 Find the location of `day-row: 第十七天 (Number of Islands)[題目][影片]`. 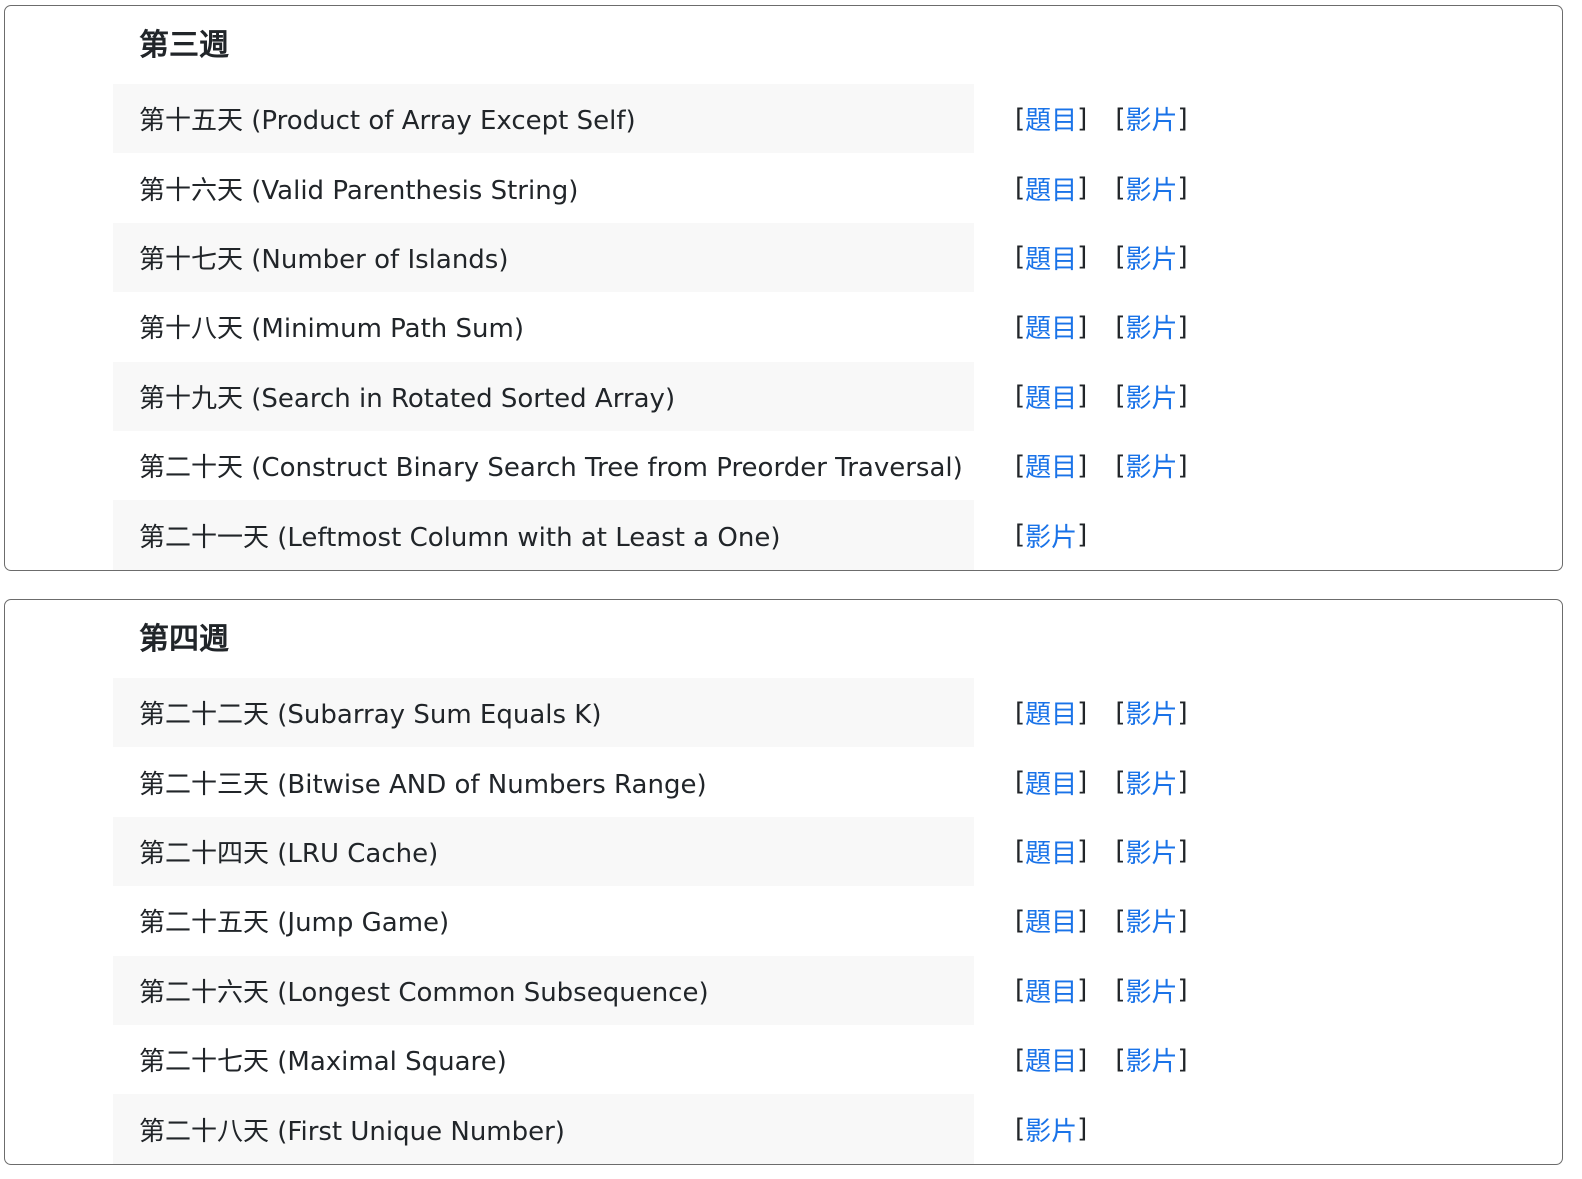

day-row: 第十七天 (Number of Islands)[題目][影片] is located at coordinates (713, 257).